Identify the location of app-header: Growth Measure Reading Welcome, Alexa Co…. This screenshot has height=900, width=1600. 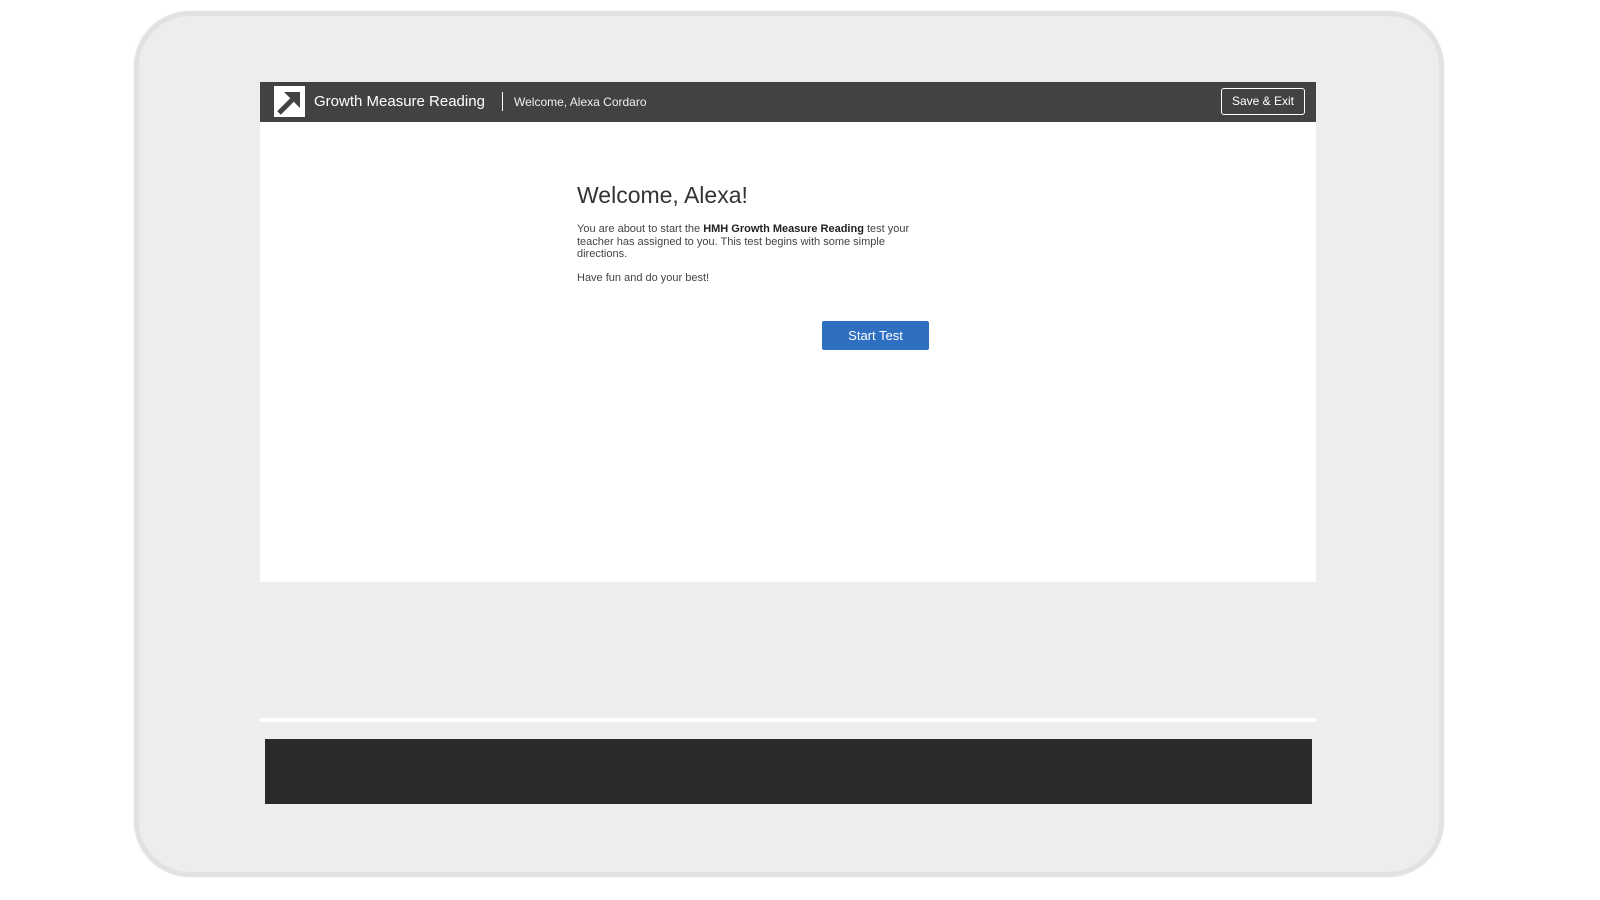
(788, 102).